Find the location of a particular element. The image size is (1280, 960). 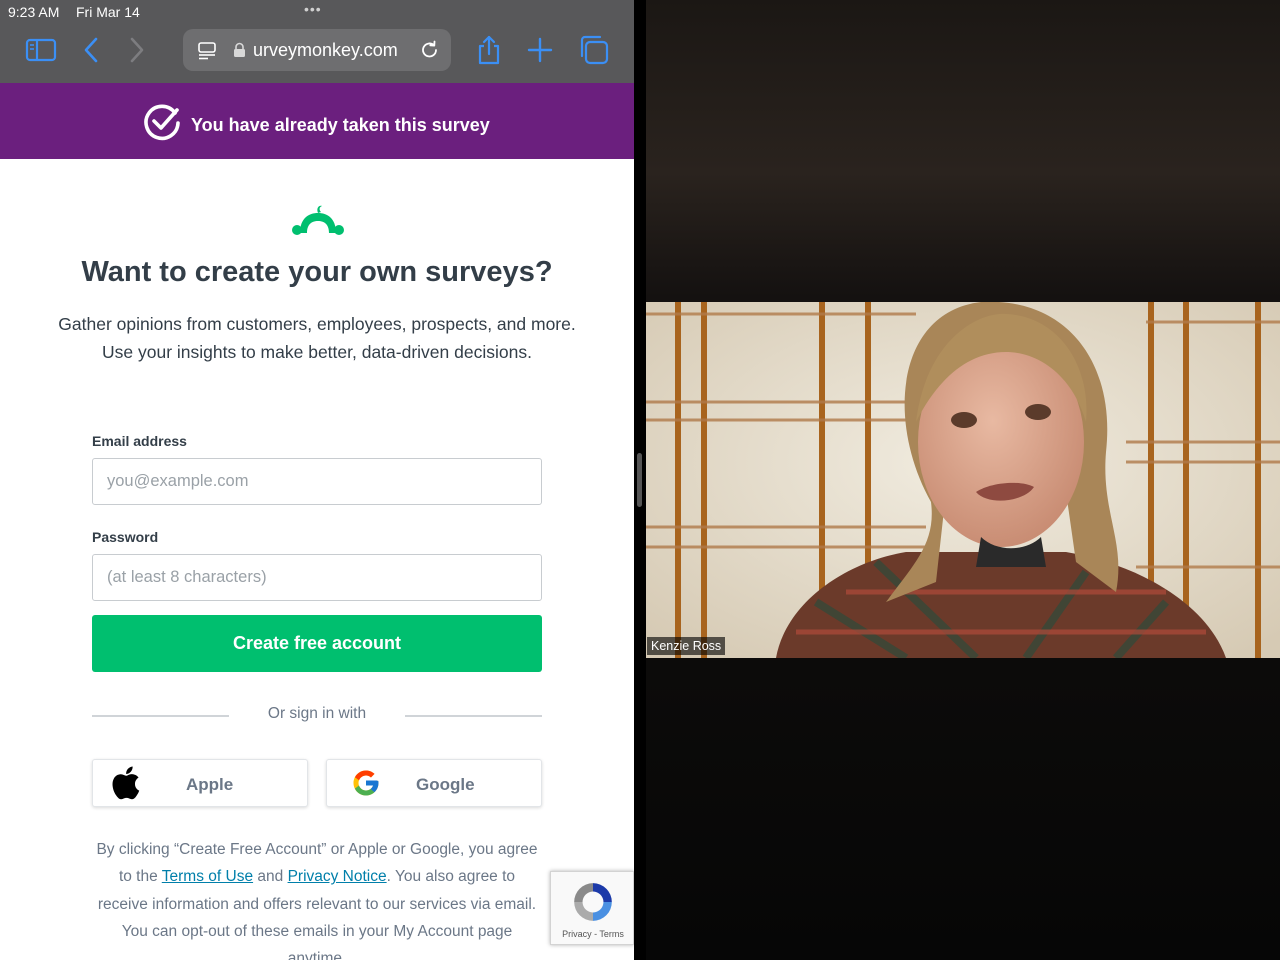

email-field is located at coordinates (317, 481).